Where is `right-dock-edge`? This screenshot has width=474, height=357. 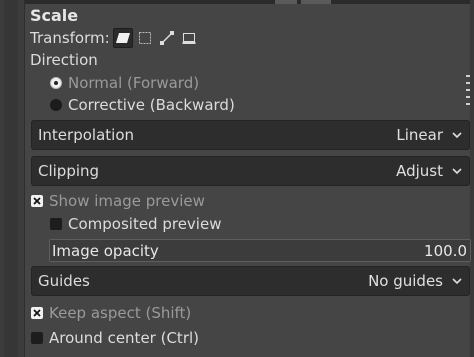
right-dock-edge is located at coordinates (472, 178).